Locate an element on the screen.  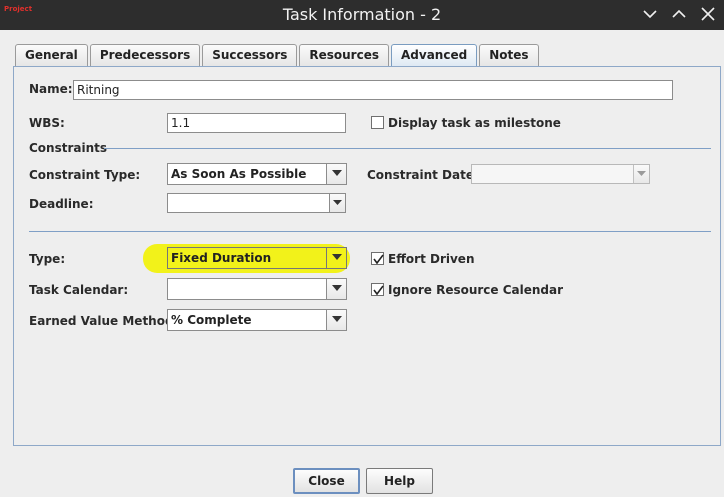
wbs-input: 1.1 is located at coordinates (256, 123).